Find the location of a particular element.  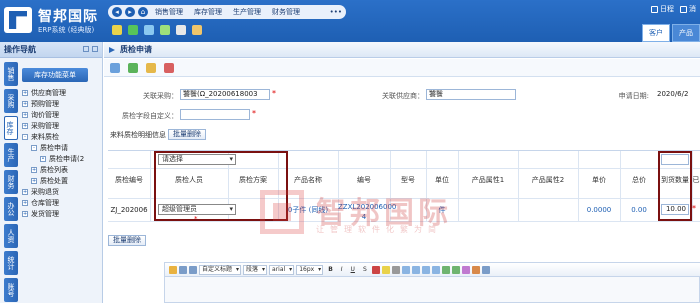

align-left-icon is located at coordinates (405, 269).